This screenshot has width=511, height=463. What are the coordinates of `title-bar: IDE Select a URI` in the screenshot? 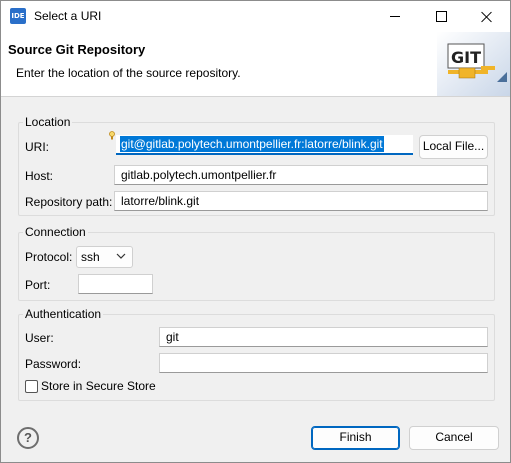 It's located at (255, 16).